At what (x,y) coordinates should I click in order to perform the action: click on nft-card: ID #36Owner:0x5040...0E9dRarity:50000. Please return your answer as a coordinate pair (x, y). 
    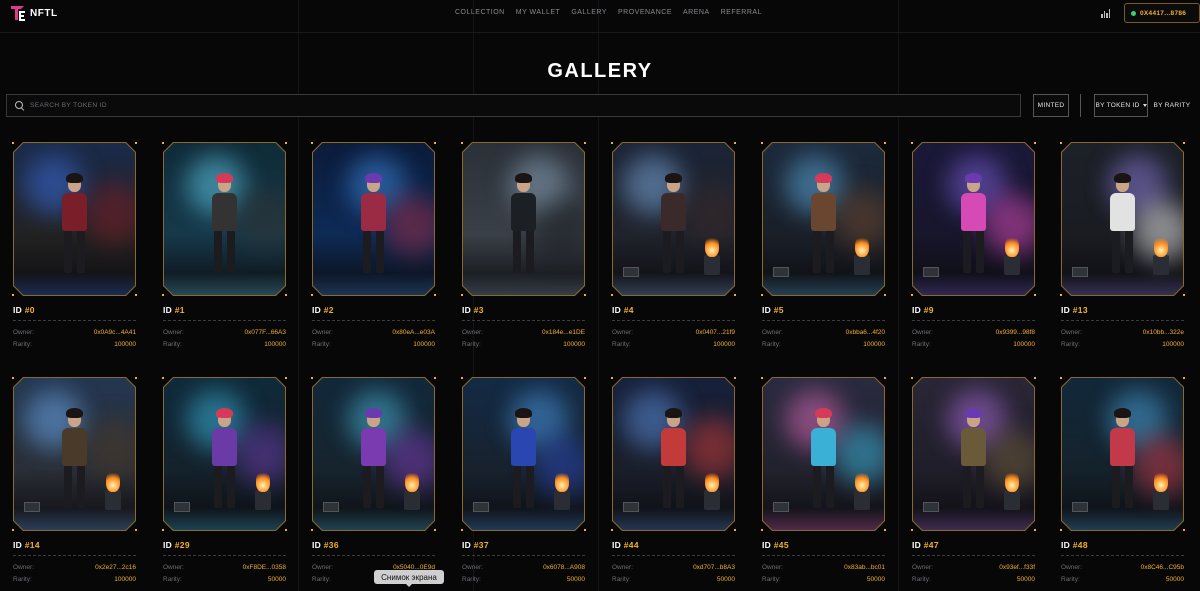
    Looking at the image, I should click on (373, 484).